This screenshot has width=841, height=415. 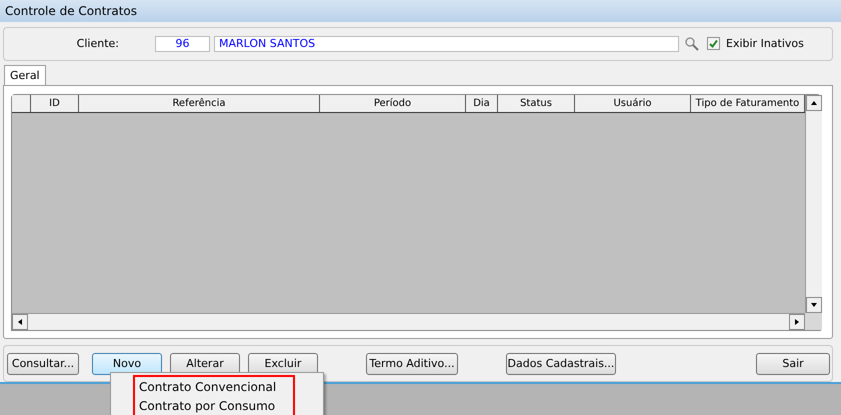 What do you see at coordinates (25, 74) in the screenshot?
I see `tab: Geral` at bounding box center [25, 74].